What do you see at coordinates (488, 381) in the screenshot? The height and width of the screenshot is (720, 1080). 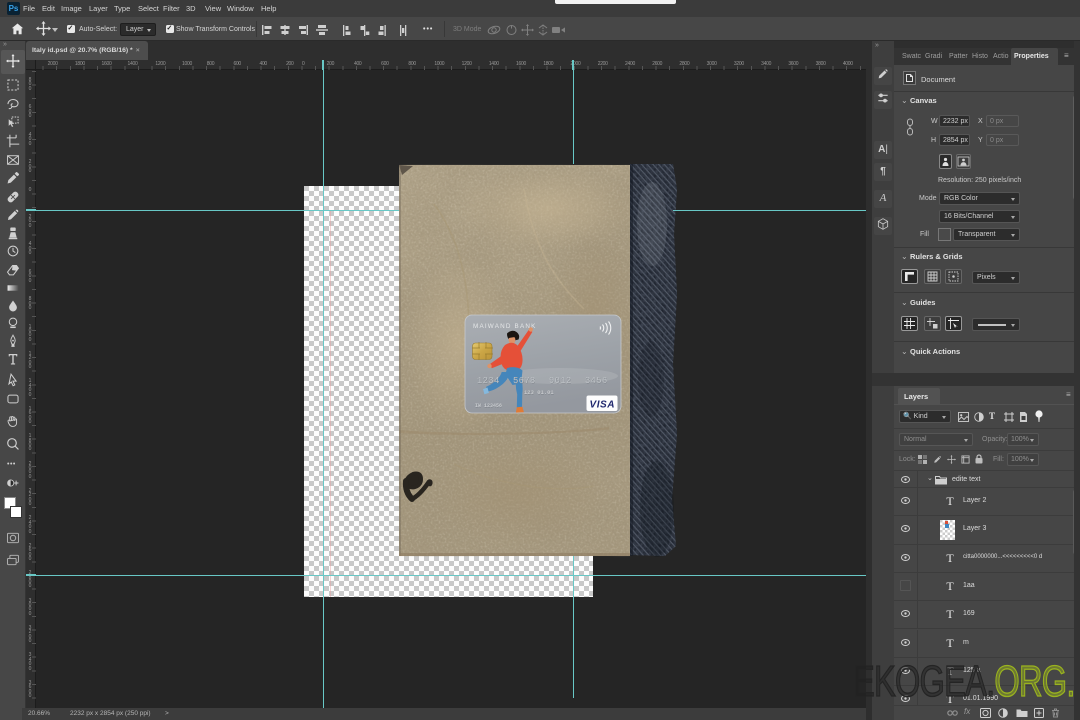 I see `svg-text: 1234` at bounding box center [488, 381].